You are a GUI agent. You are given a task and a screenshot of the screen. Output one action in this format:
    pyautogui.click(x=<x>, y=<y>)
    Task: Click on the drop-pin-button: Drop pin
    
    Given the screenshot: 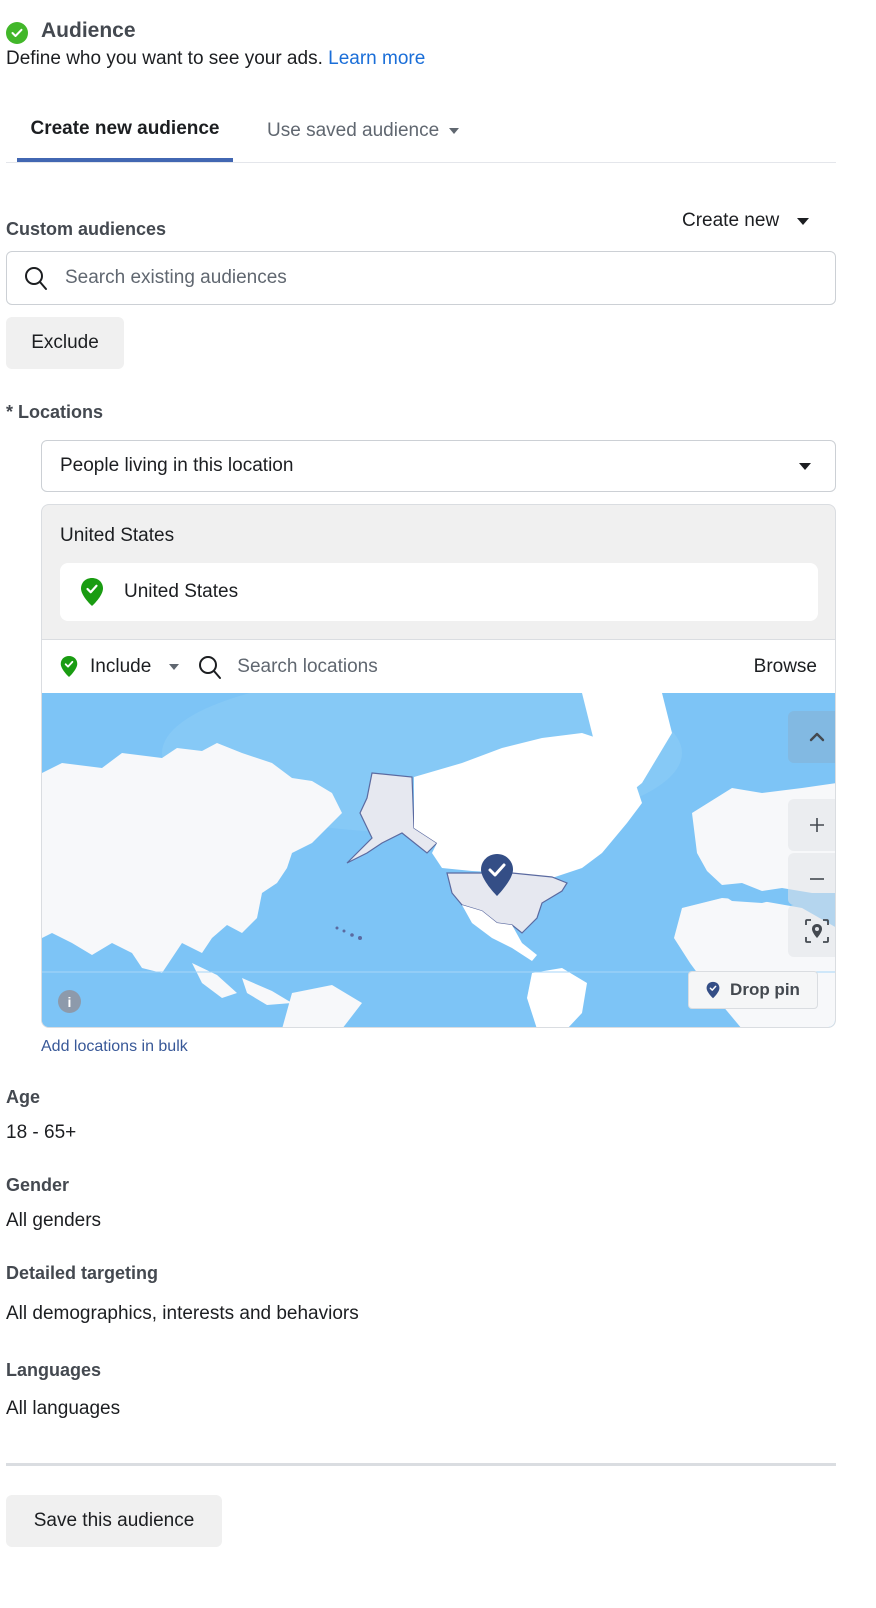 What is the action you would take?
    pyautogui.click(x=753, y=990)
    